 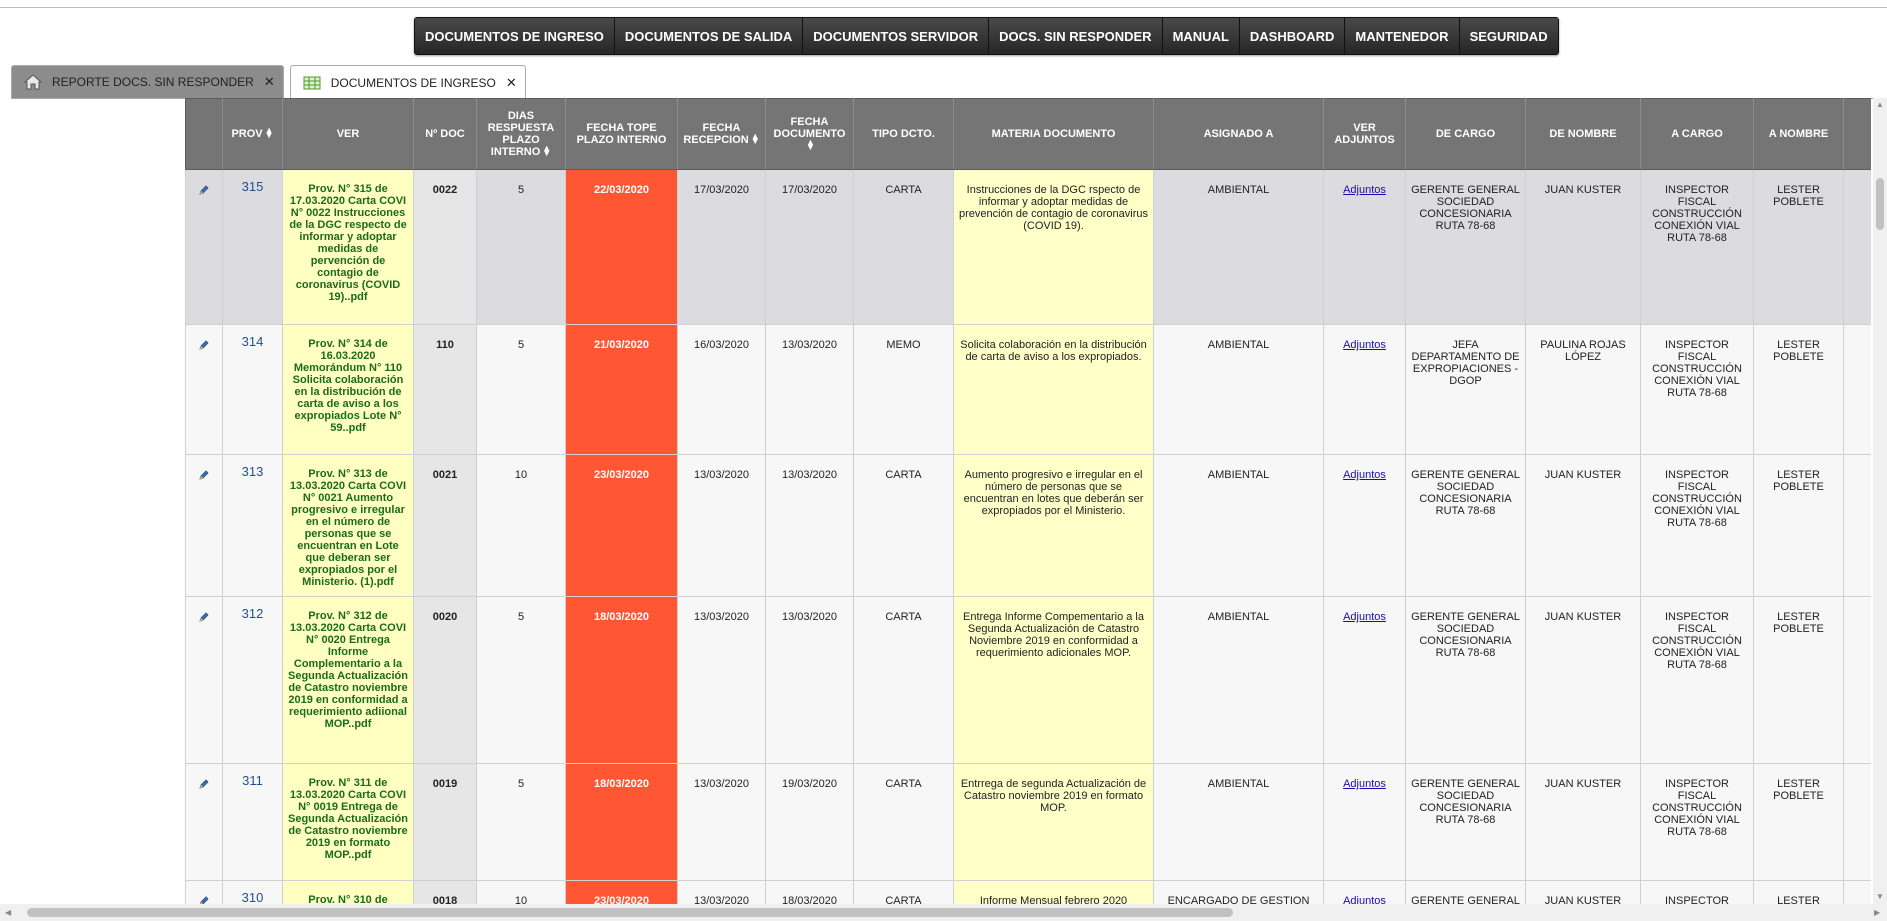 I want to click on grid-icon, so click(x=312, y=82).